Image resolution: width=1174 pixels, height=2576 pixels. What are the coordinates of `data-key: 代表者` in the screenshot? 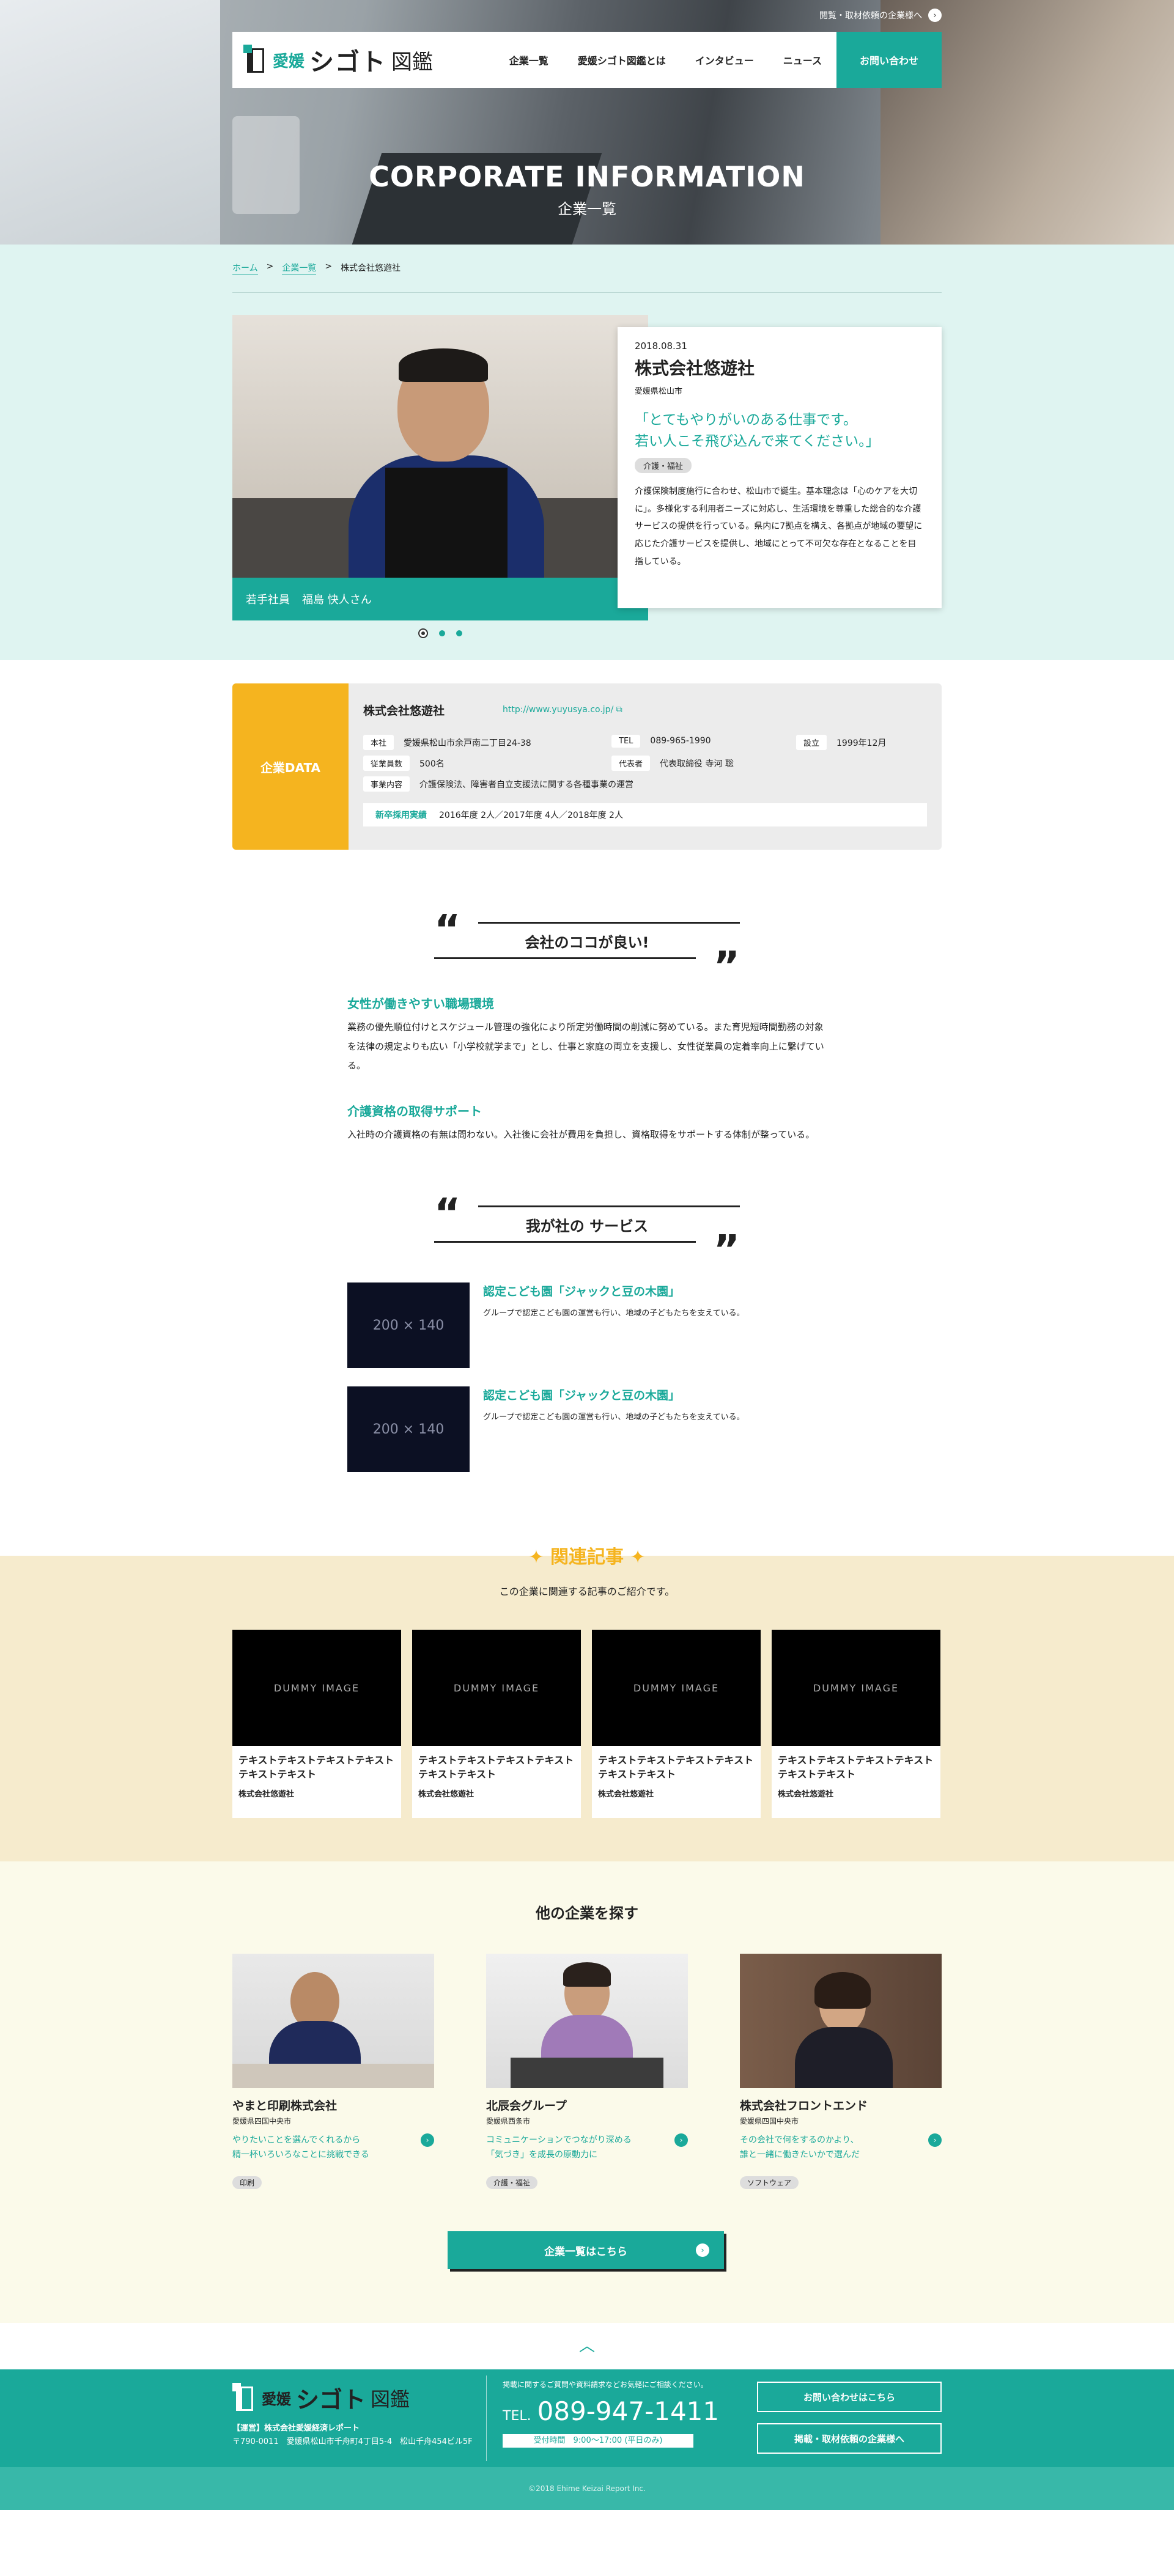 It's located at (631, 763).